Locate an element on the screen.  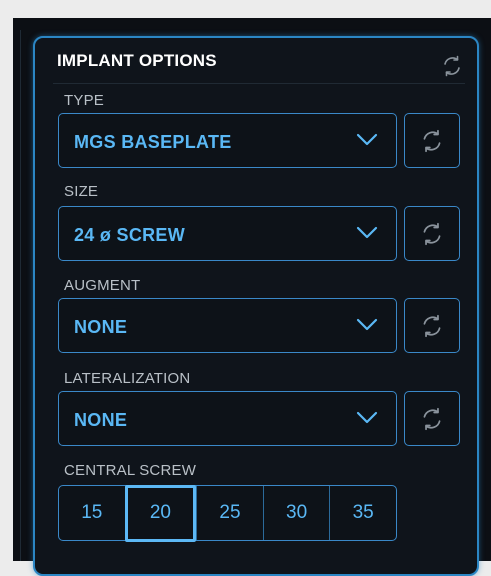
central-screw-label: CENTRAL SCREW is located at coordinates (130, 470).